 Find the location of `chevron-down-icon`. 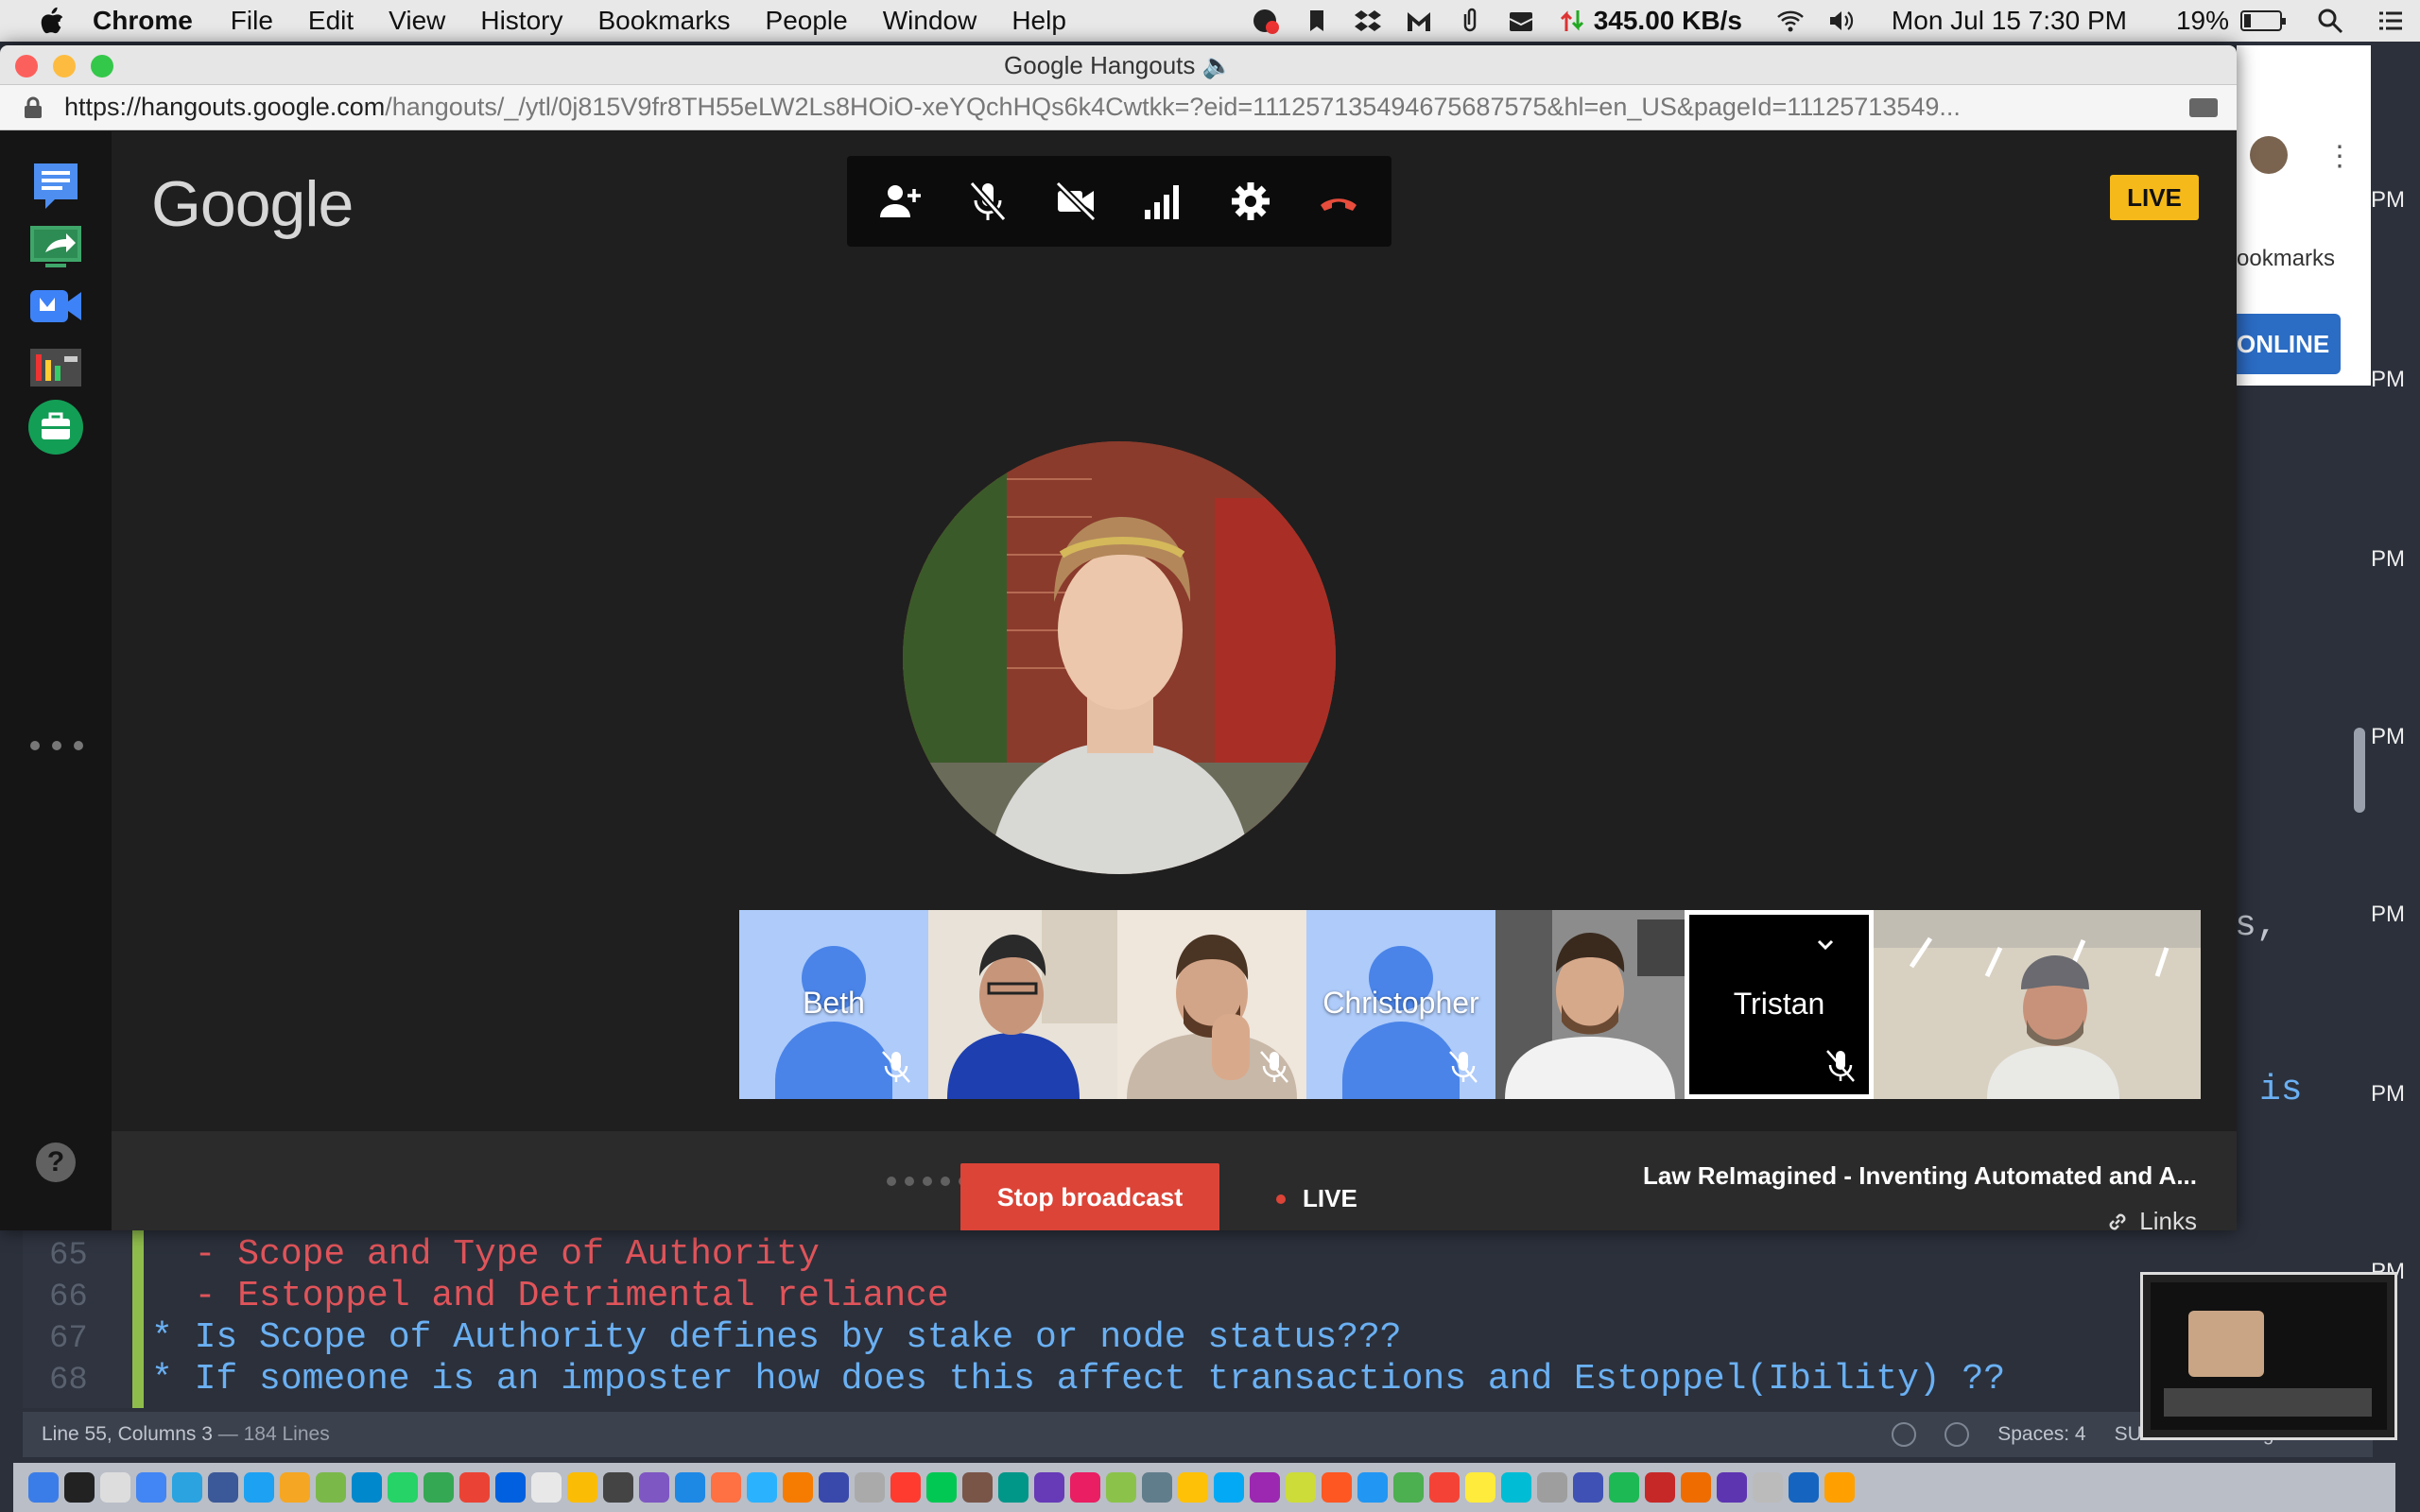

chevron-down-icon is located at coordinates (1825, 945).